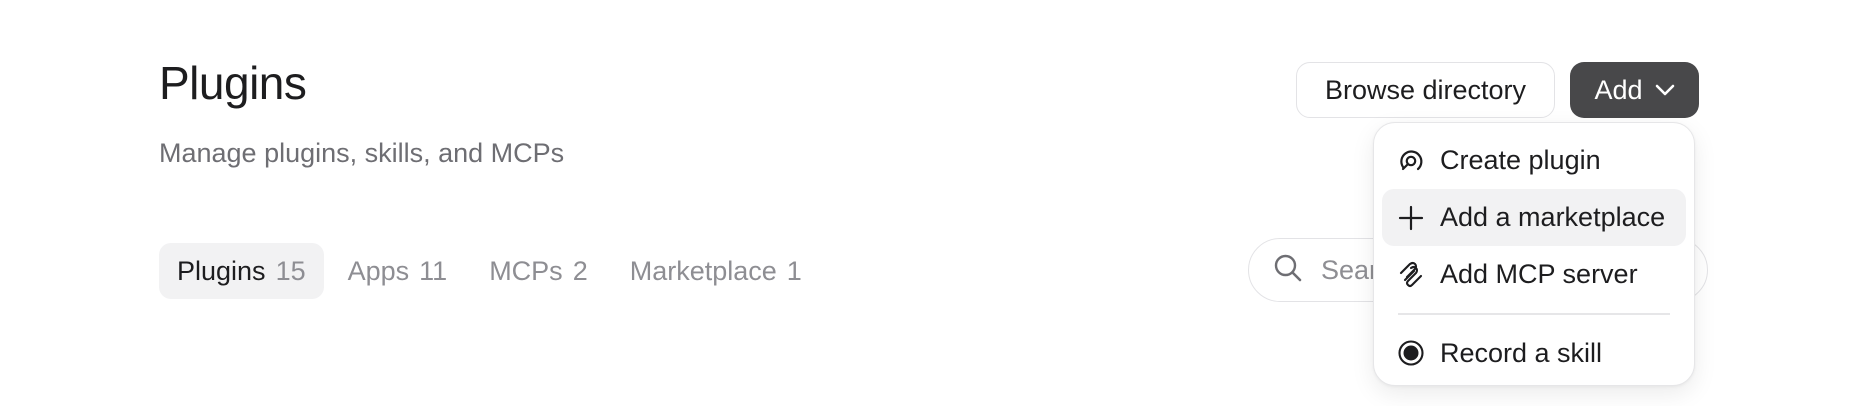  What do you see at coordinates (580, 270) in the screenshot?
I see `tab-count: 2` at bounding box center [580, 270].